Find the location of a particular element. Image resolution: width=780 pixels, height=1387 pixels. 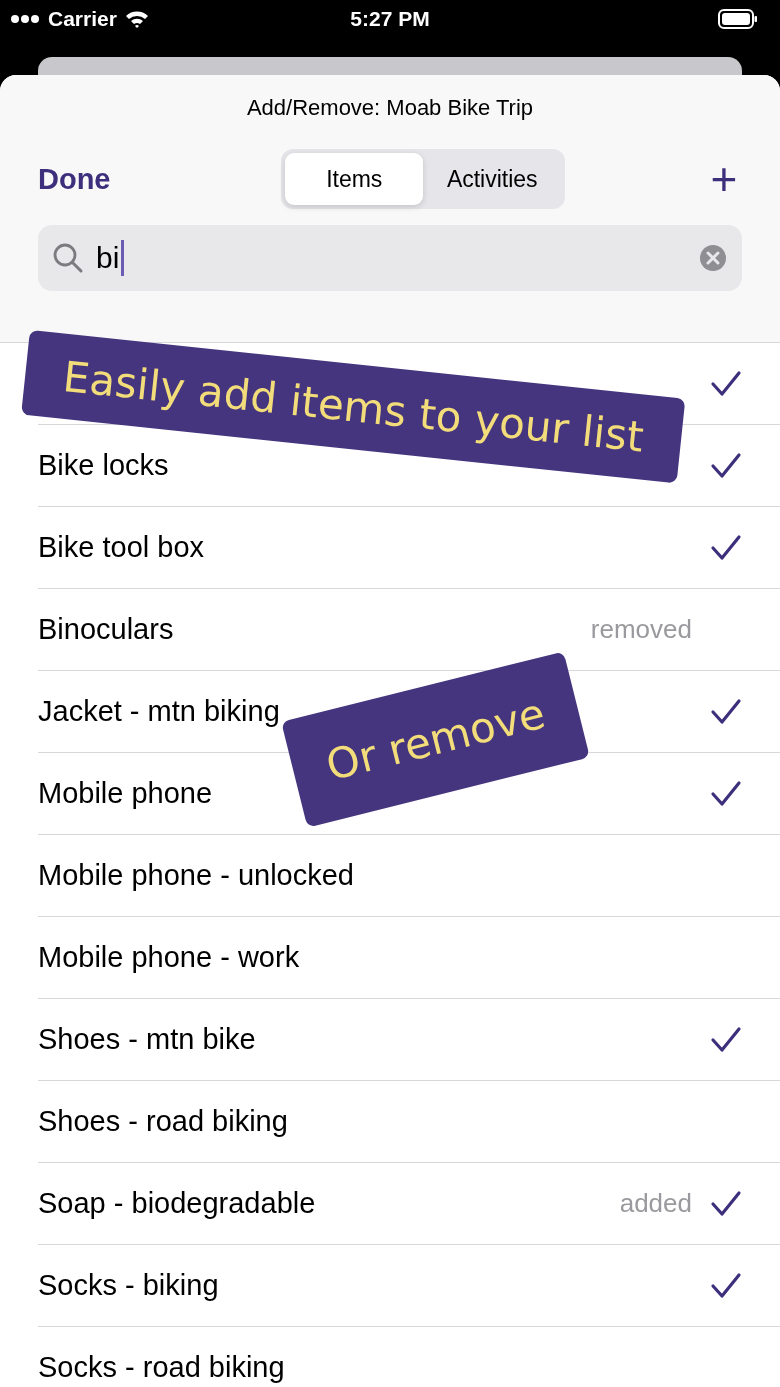

carrier-name: Carrier is located at coordinates (82, 19).